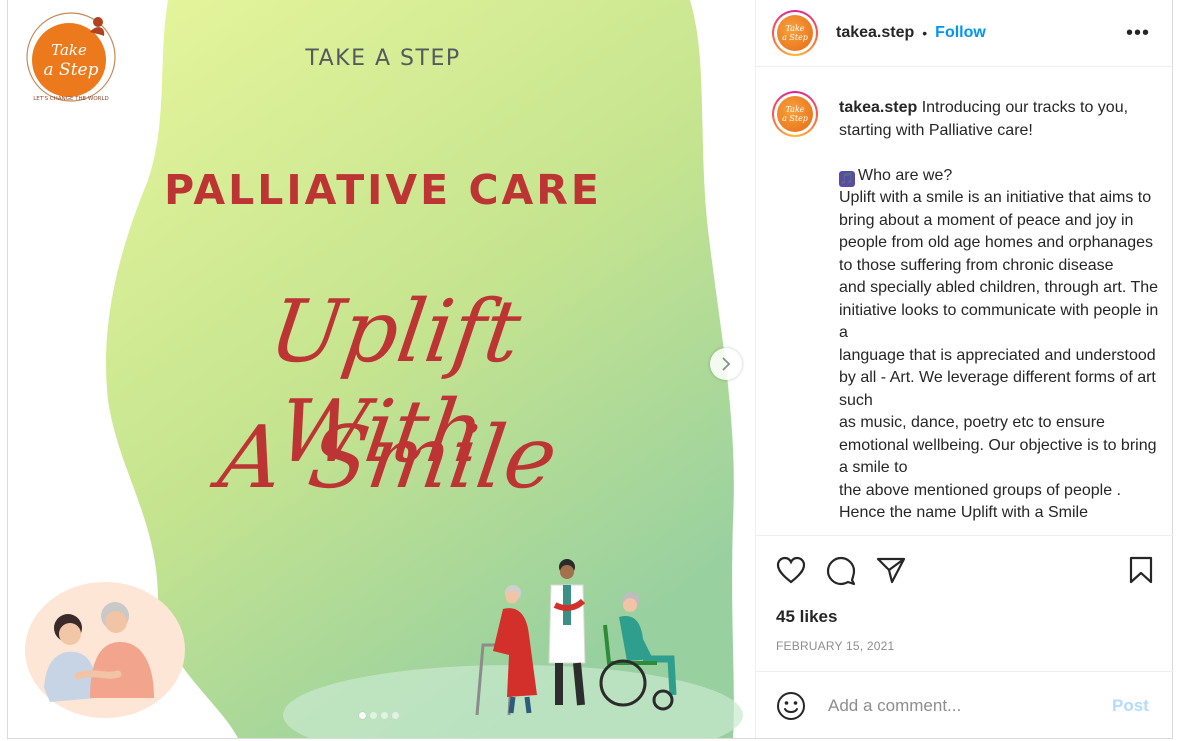 The image size is (1184, 741). Describe the element at coordinates (835, 646) in the screenshot. I see `post-date: FEBRUARY 15, 2021` at that location.